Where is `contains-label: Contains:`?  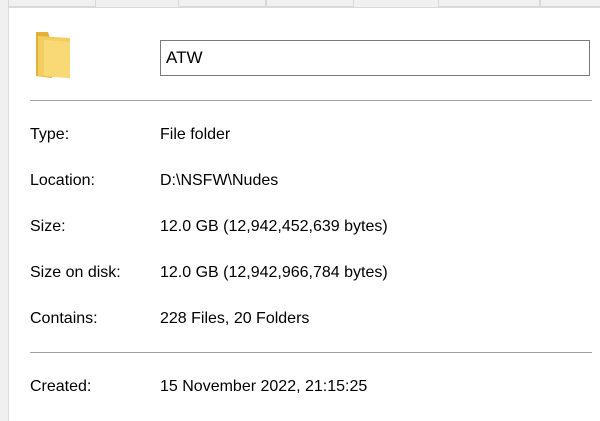 contains-label: Contains: is located at coordinates (64, 318).